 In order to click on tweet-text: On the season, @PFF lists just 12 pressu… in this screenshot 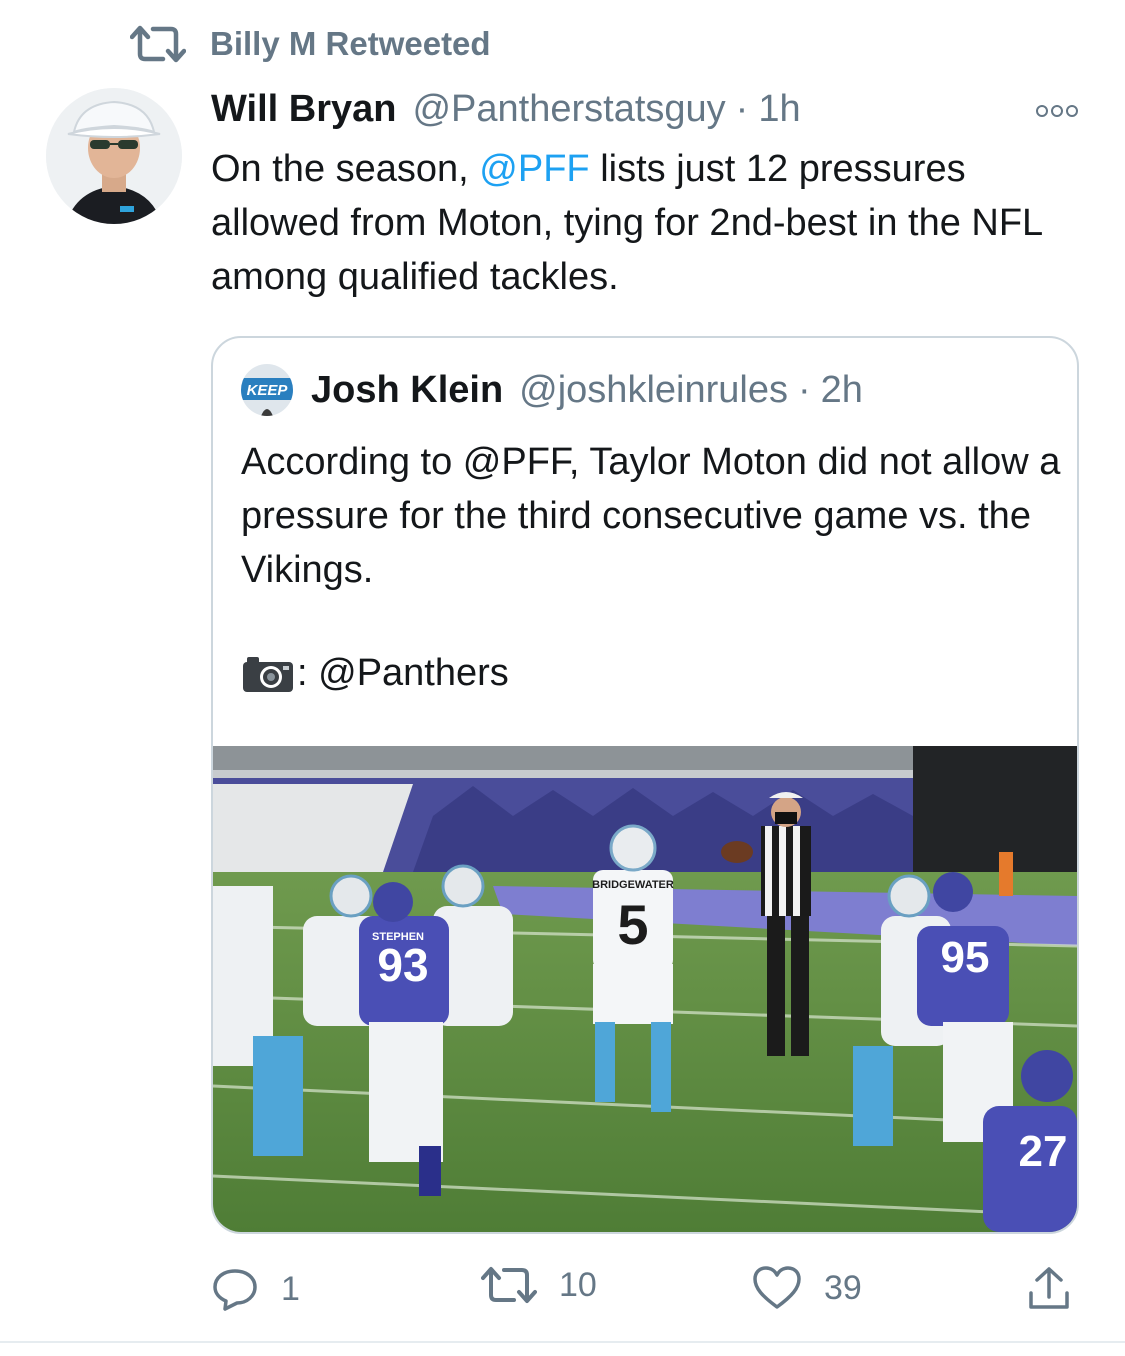, I will do `click(646, 223)`.